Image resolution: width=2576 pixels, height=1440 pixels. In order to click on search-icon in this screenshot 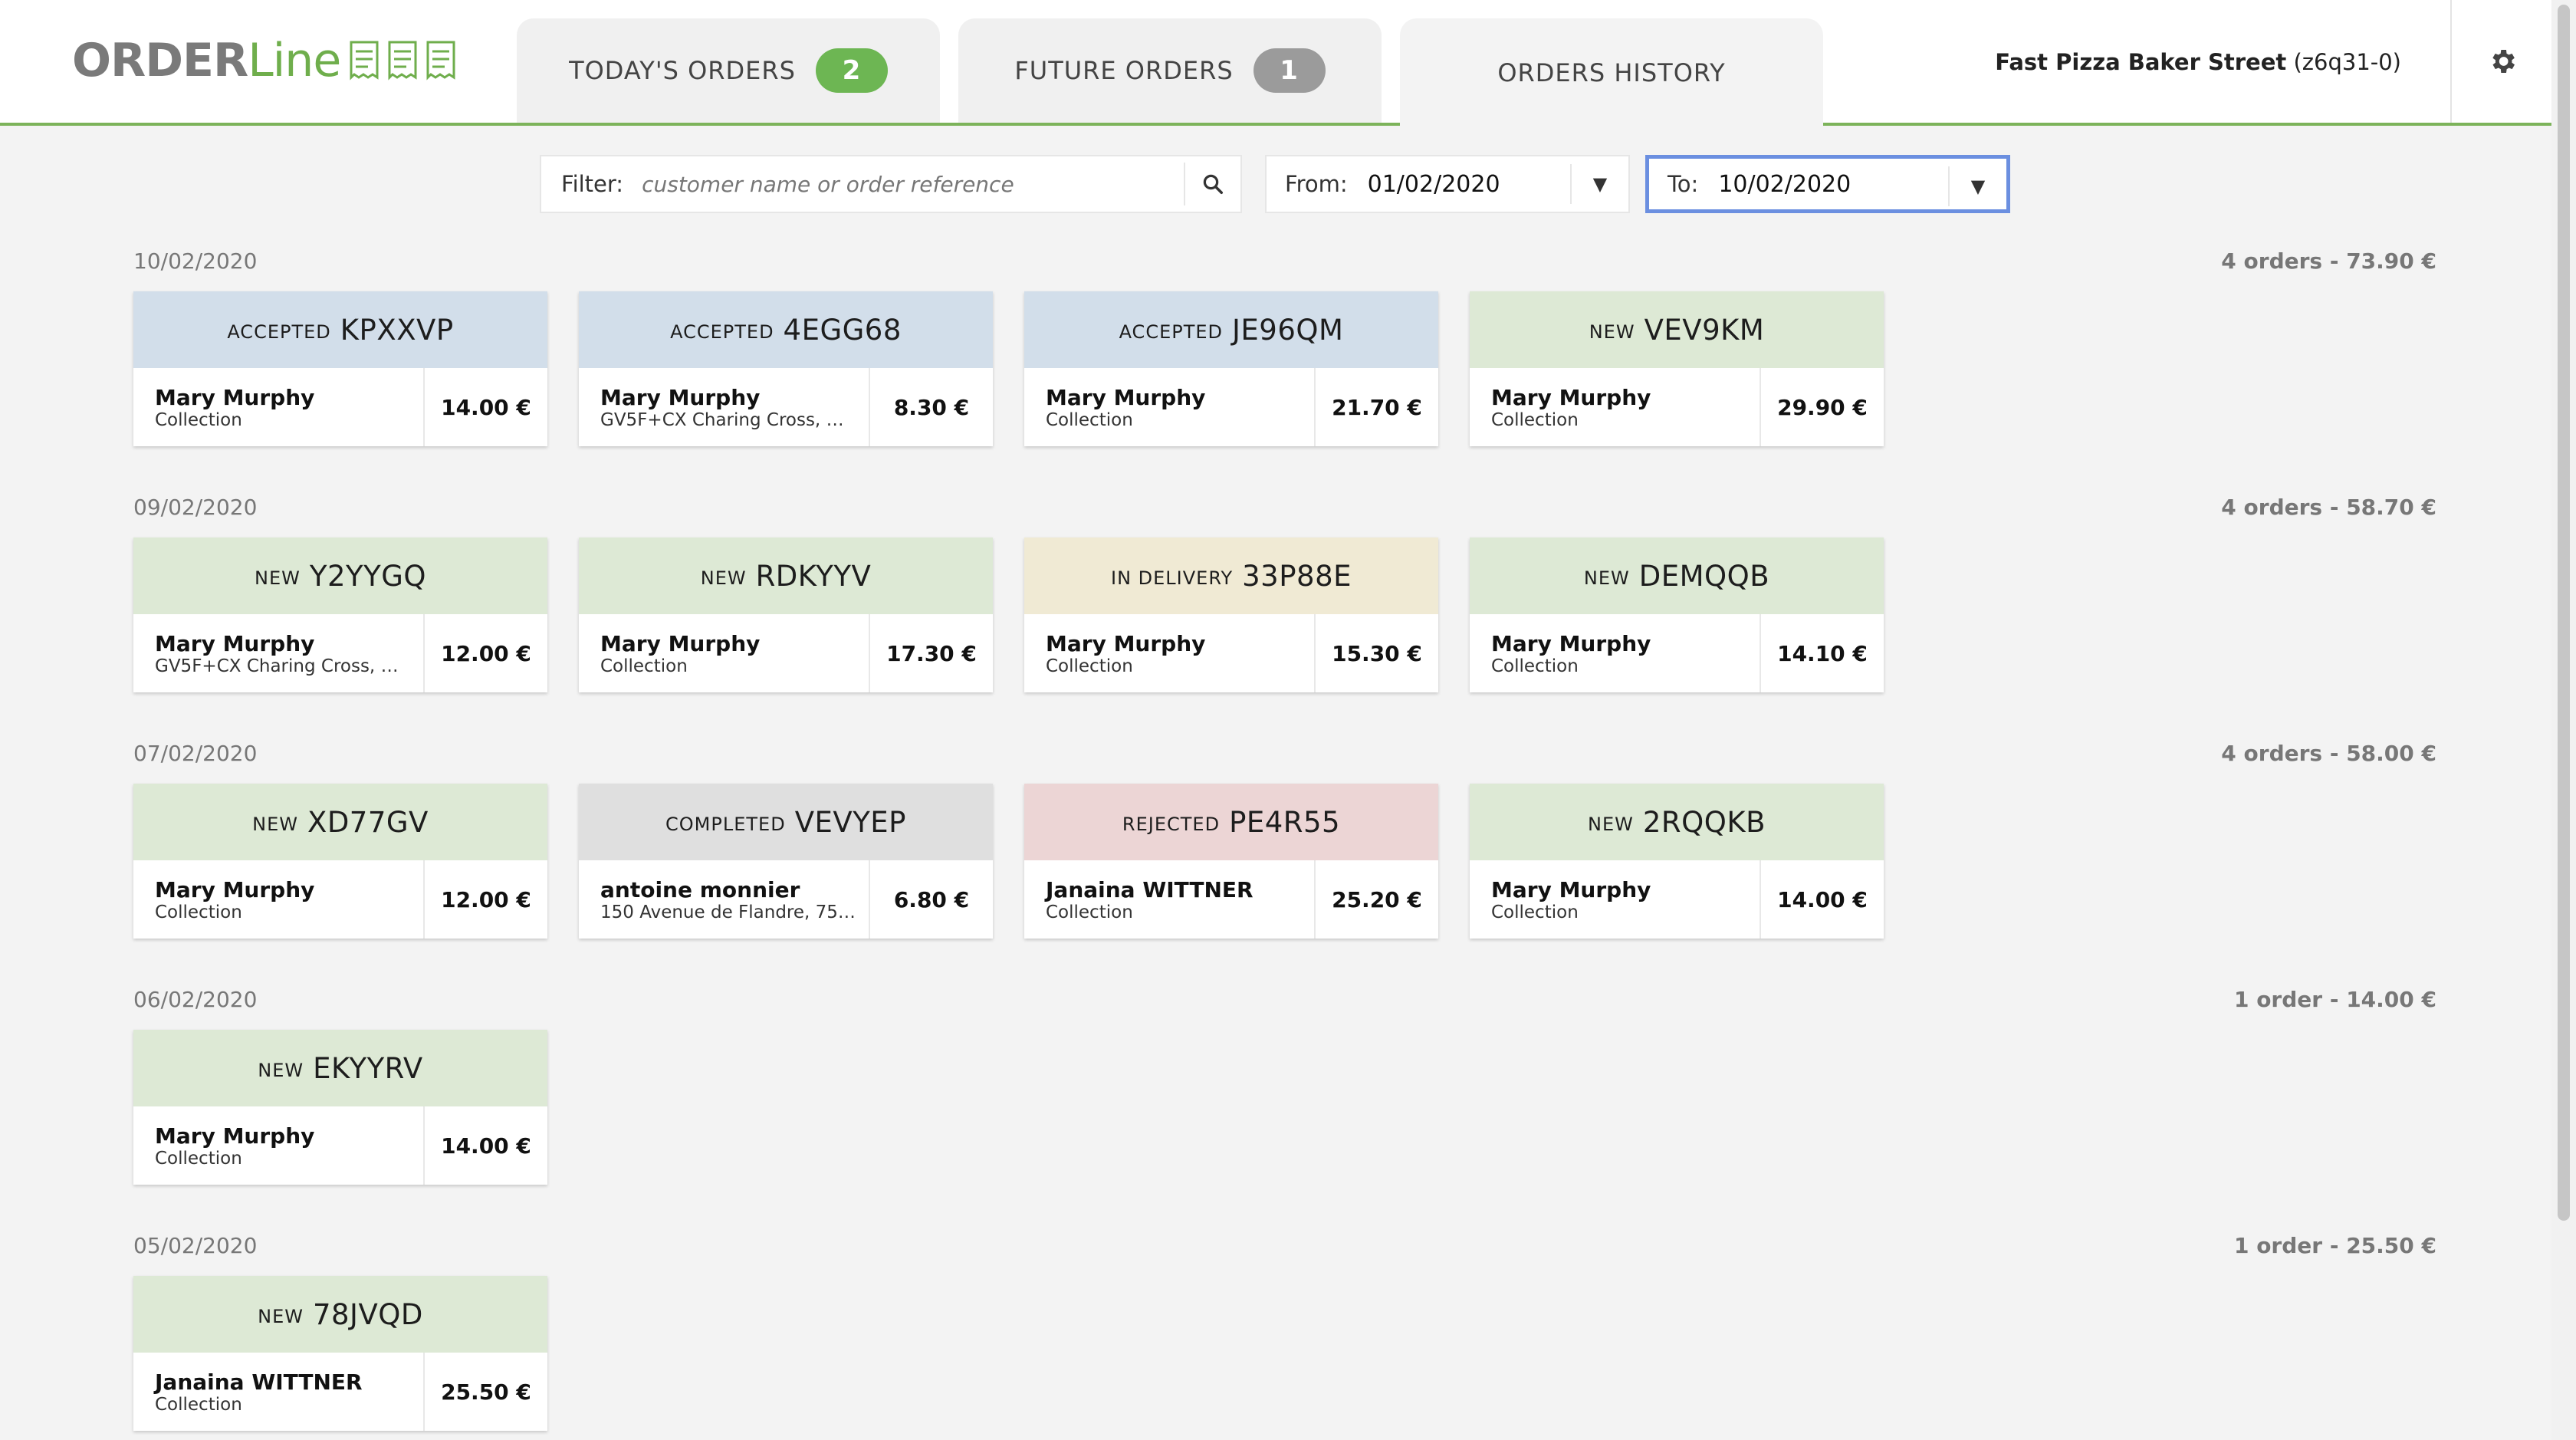, I will do `click(1213, 184)`.